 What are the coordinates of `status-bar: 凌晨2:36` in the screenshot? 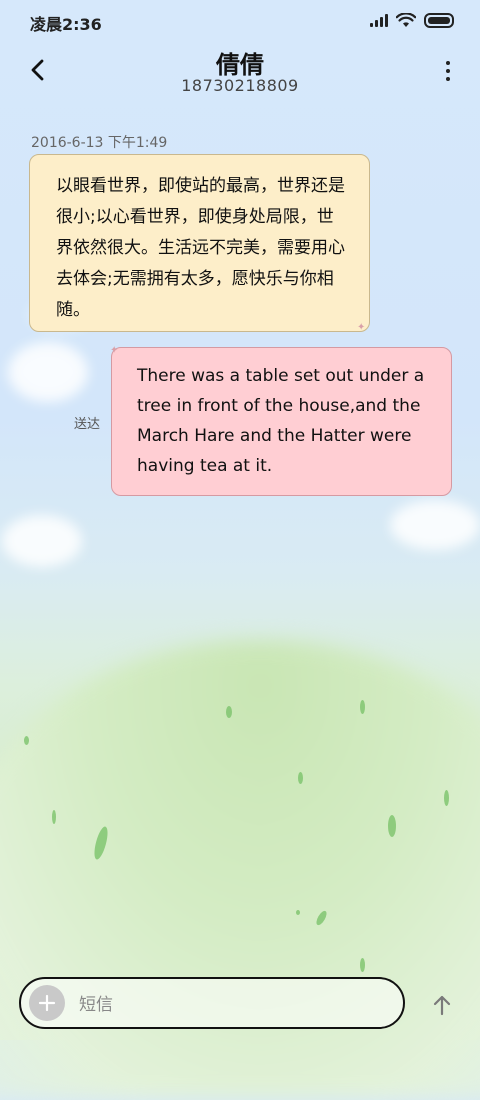 It's located at (240, 20).